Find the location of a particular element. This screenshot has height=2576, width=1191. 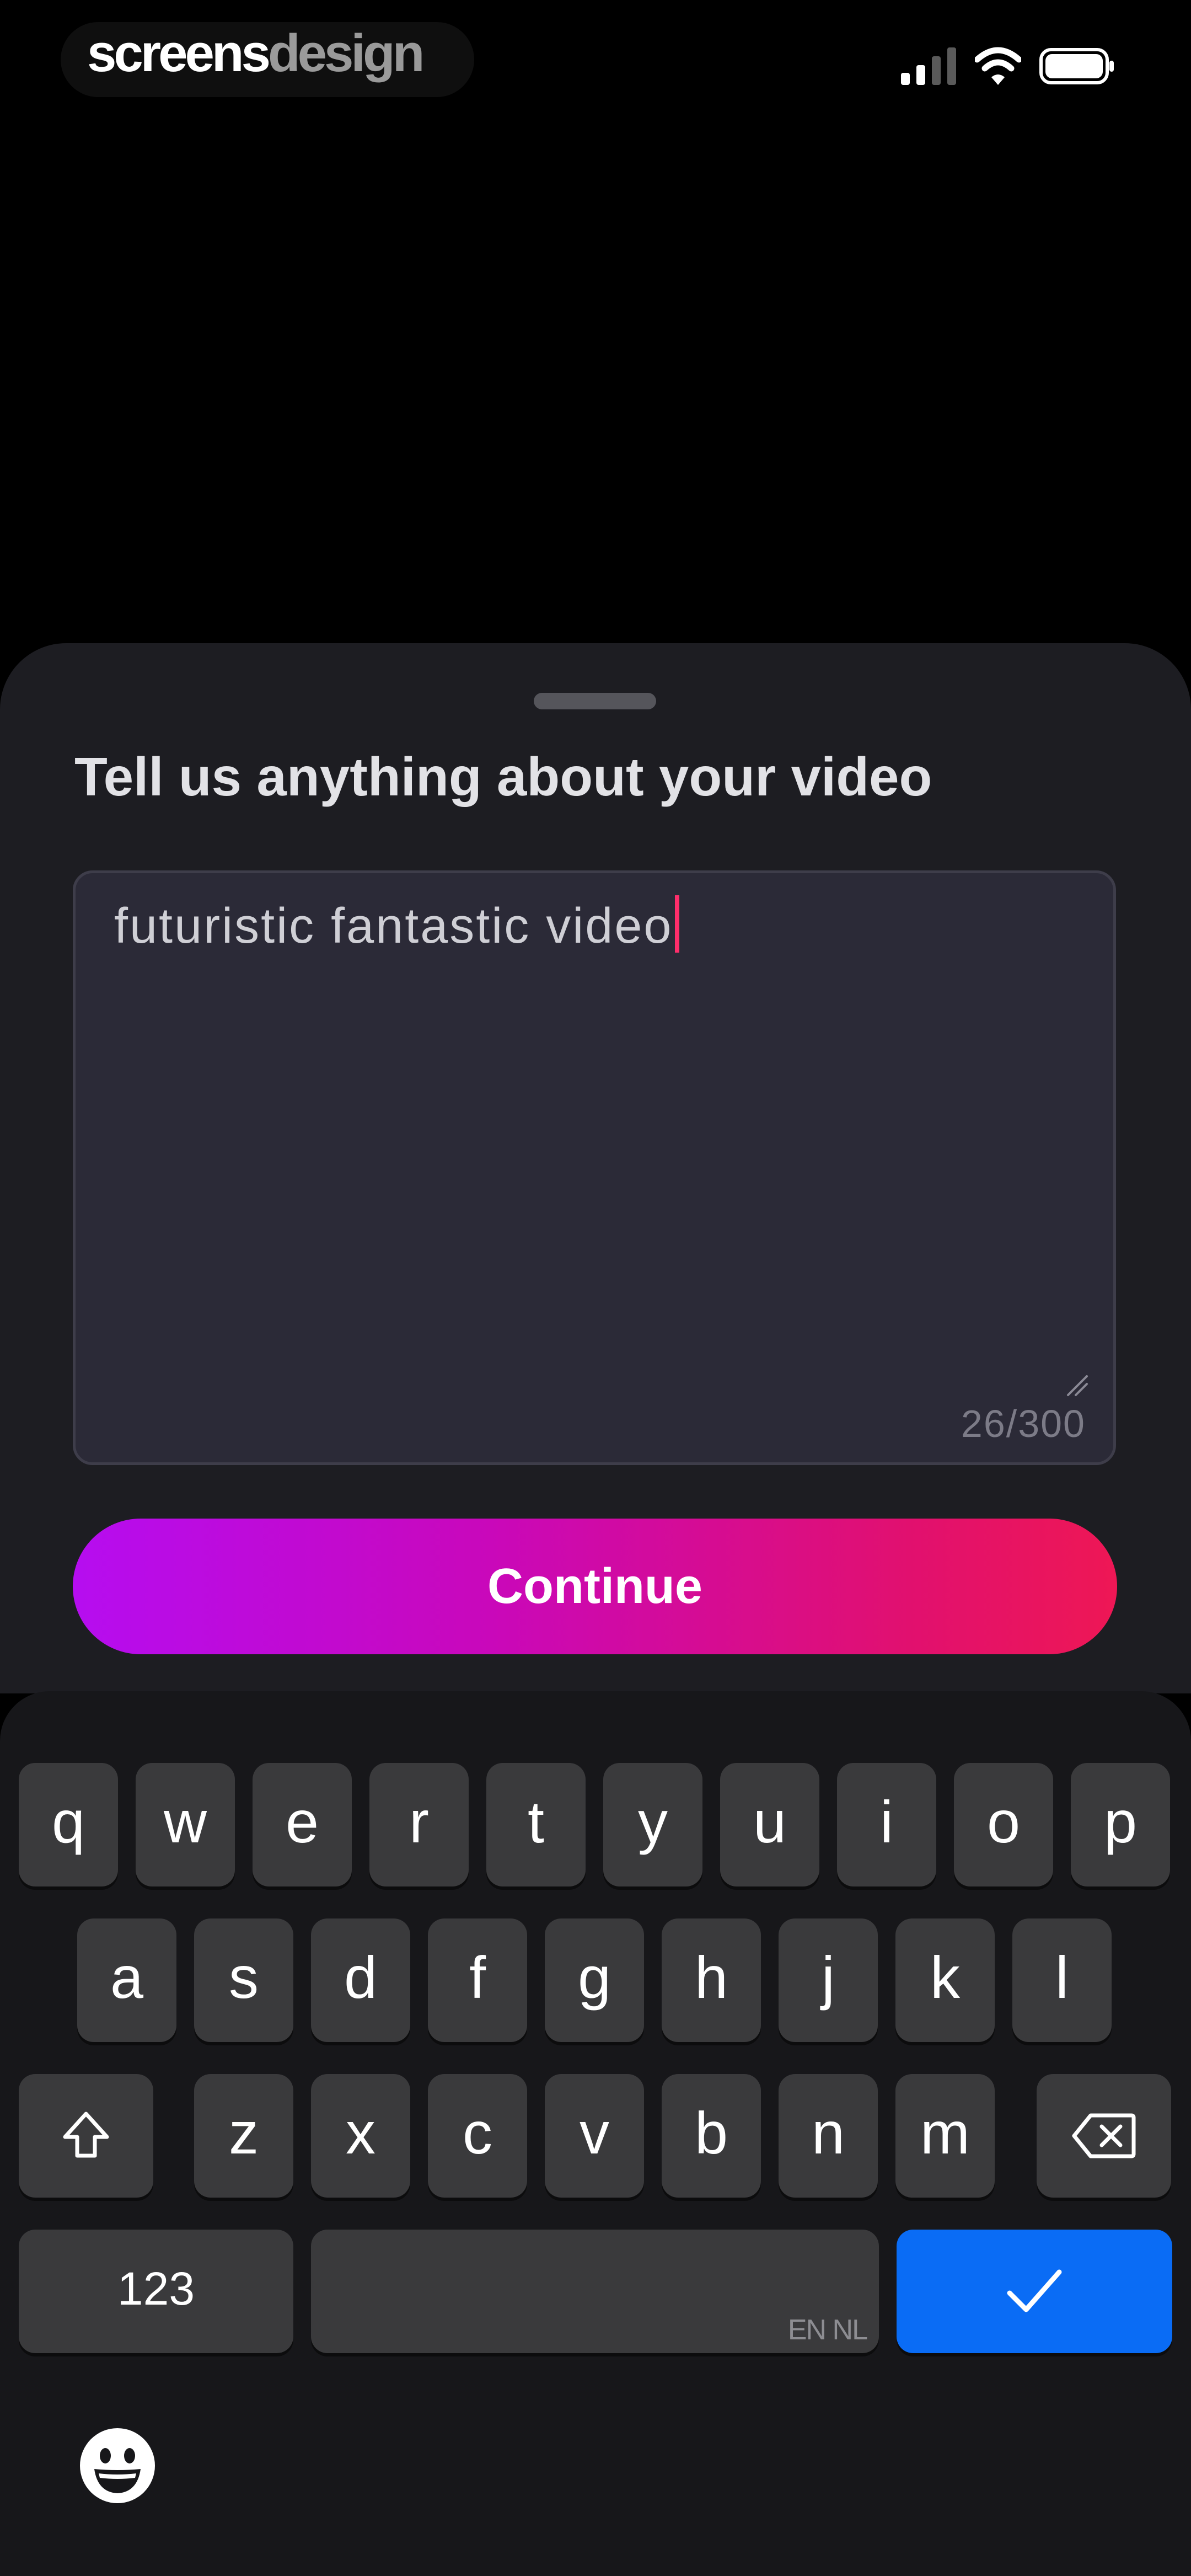

done-key is located at coordinates (1034, 2291).